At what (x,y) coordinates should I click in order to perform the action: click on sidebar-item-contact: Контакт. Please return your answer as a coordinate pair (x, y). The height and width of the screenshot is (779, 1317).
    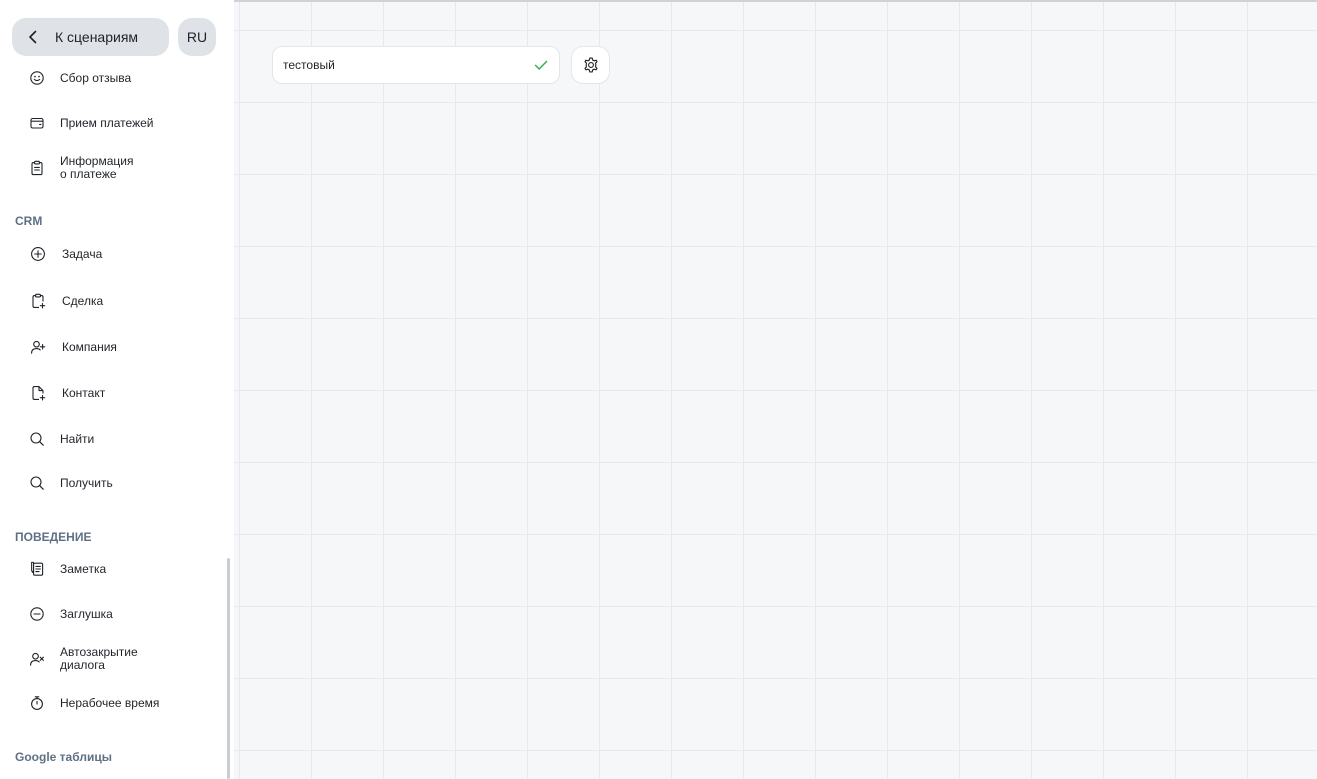
    Looking at the image, I should click on (67, 393).